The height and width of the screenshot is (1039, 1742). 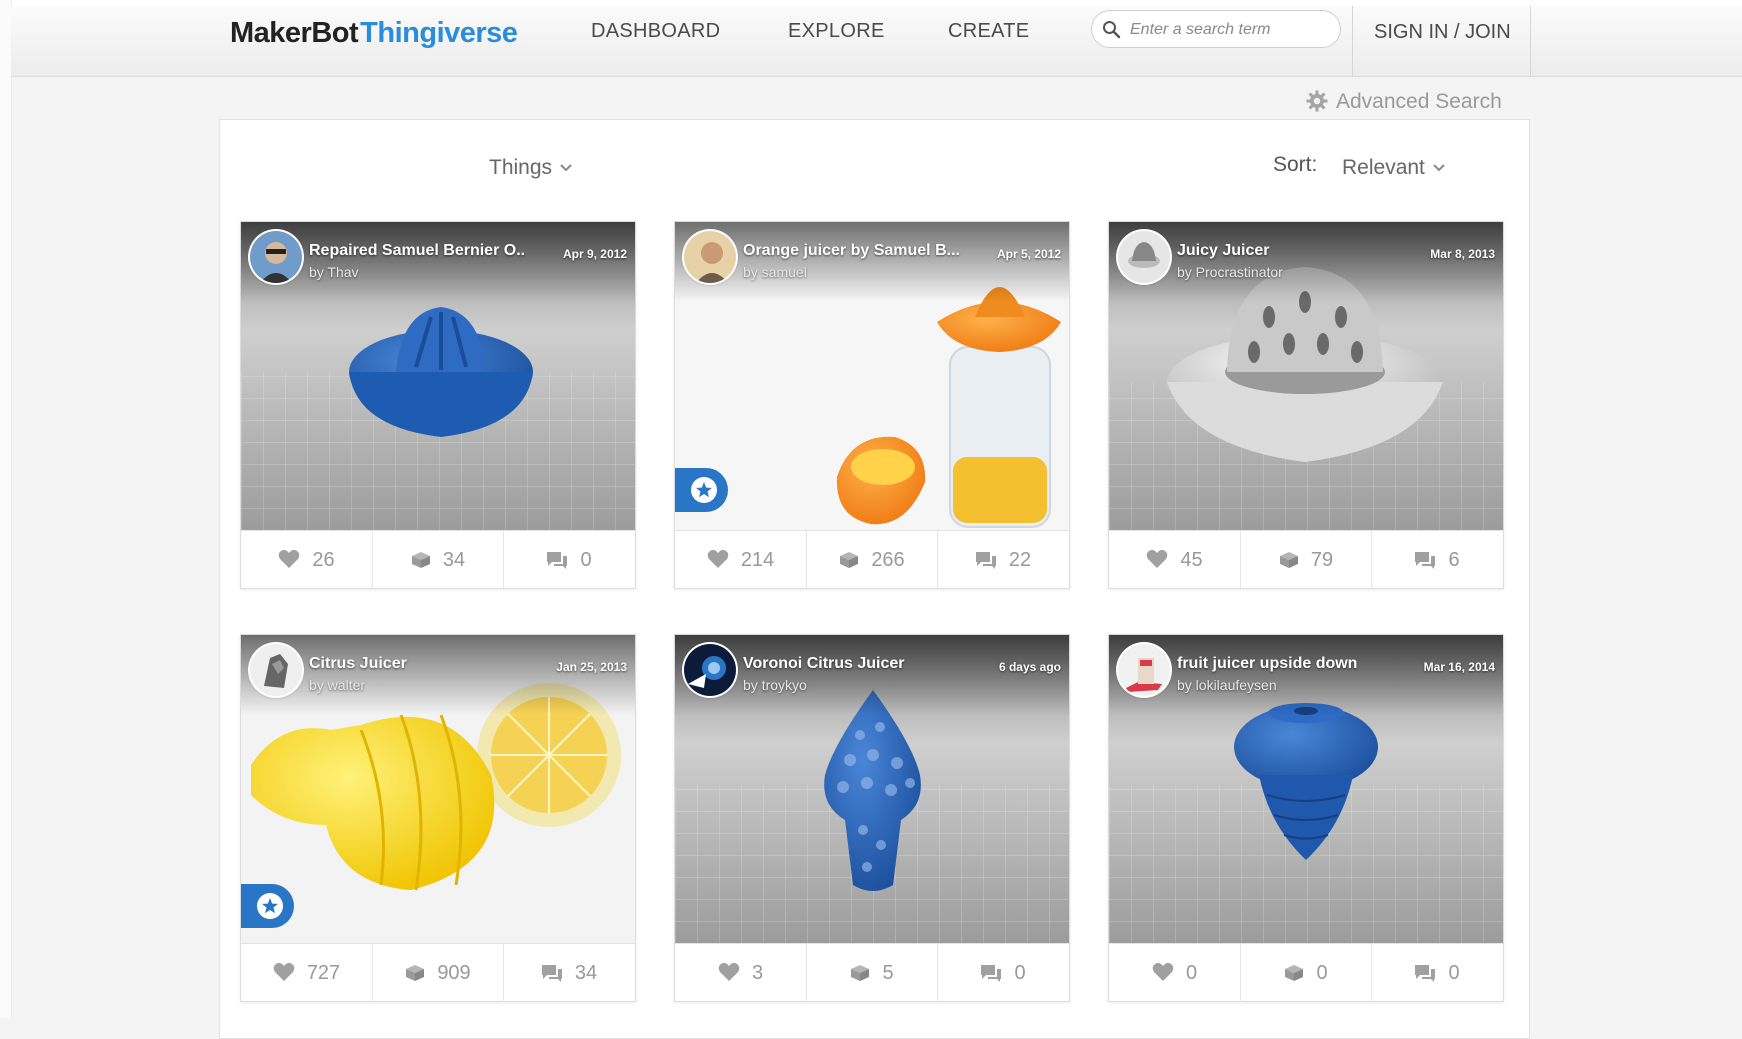 I want to click on comment-button: 6, so click(x=1436, y=560).